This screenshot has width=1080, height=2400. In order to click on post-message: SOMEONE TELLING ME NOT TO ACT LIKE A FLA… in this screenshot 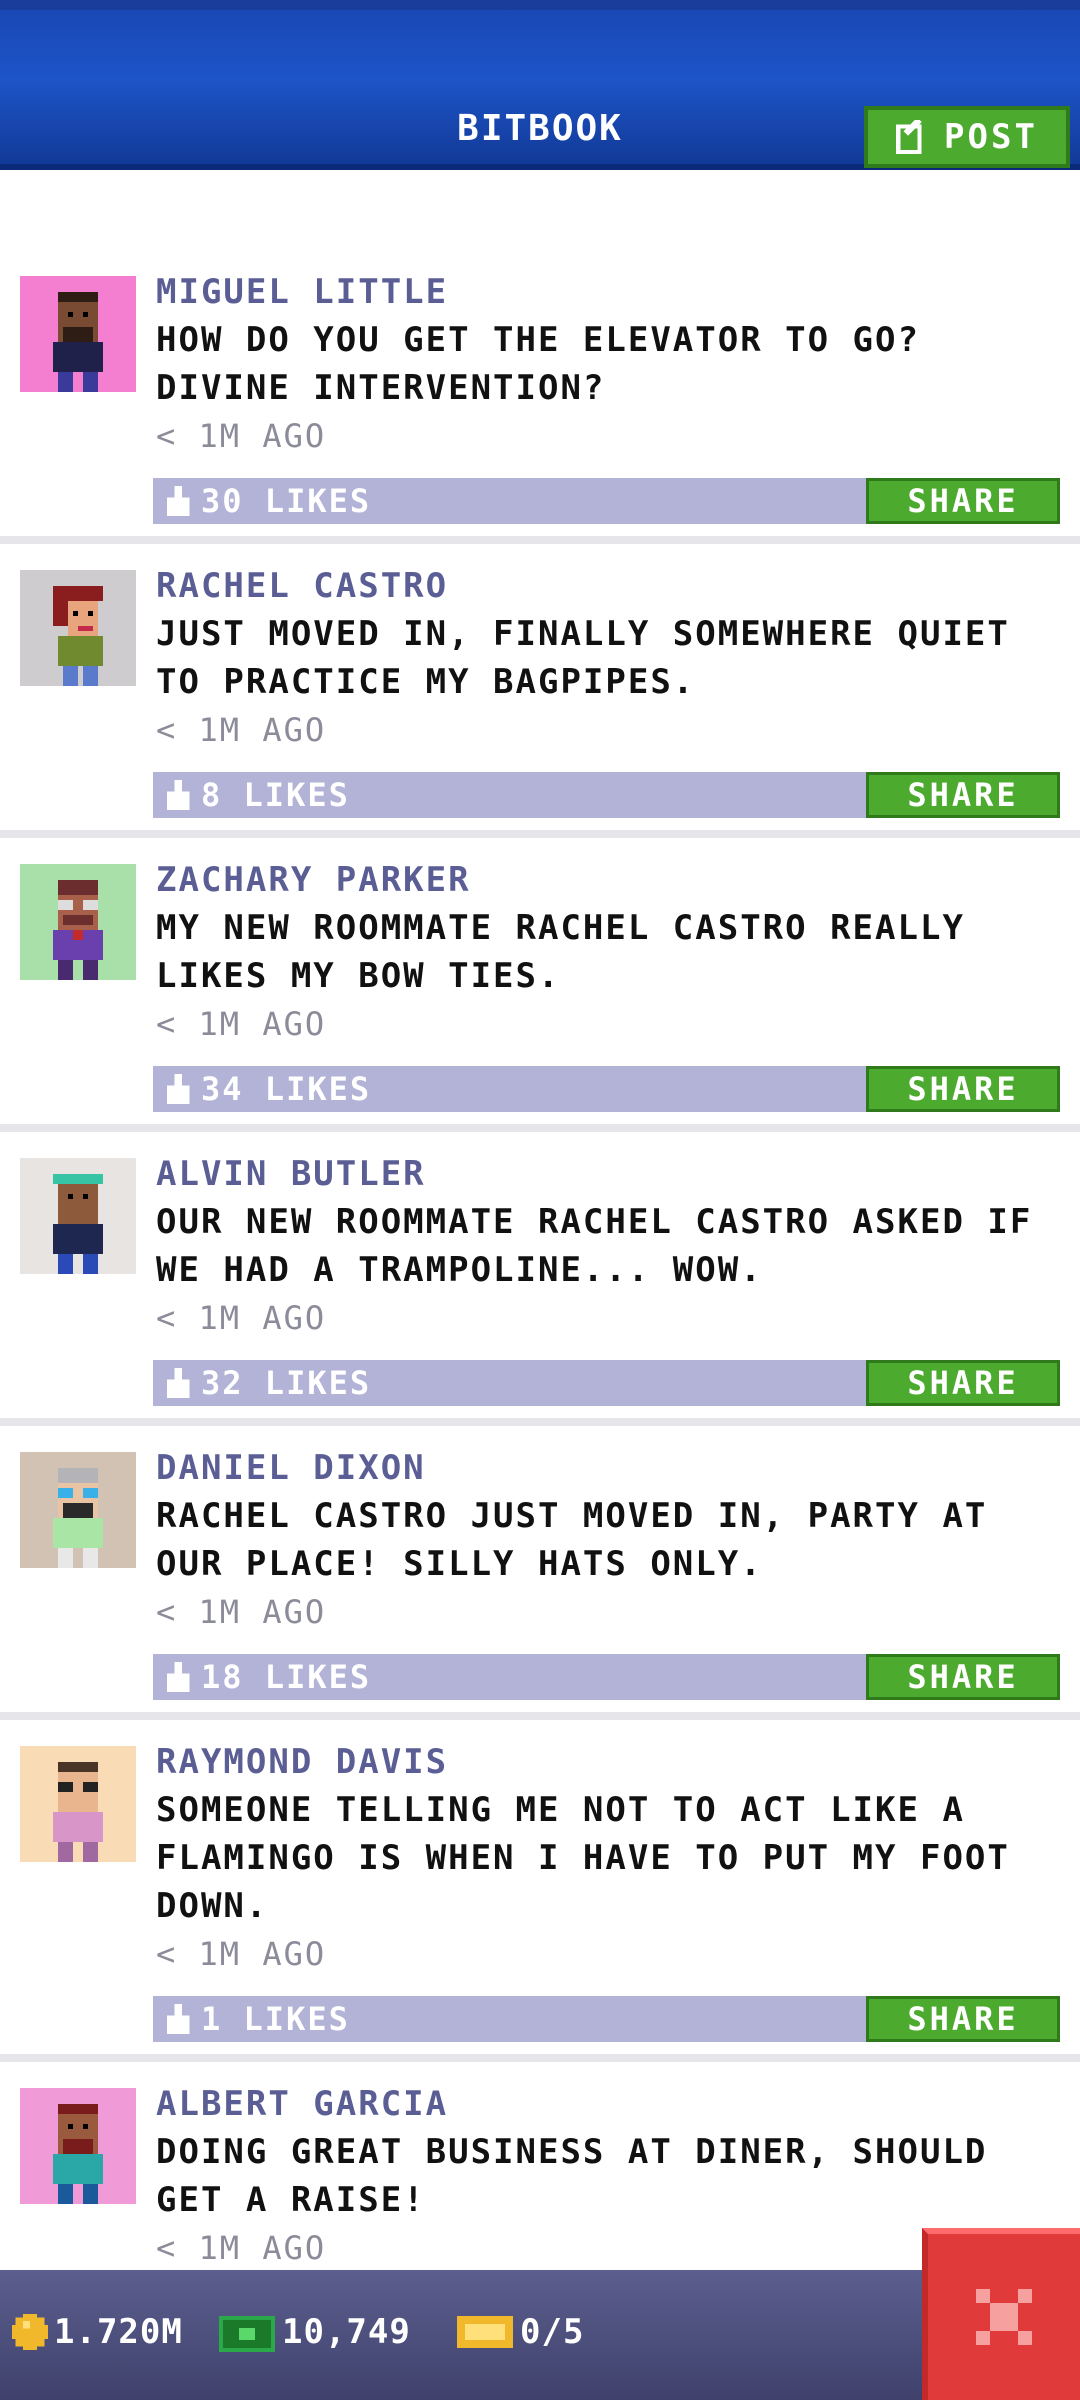, I will do `click(583, 1858)`.